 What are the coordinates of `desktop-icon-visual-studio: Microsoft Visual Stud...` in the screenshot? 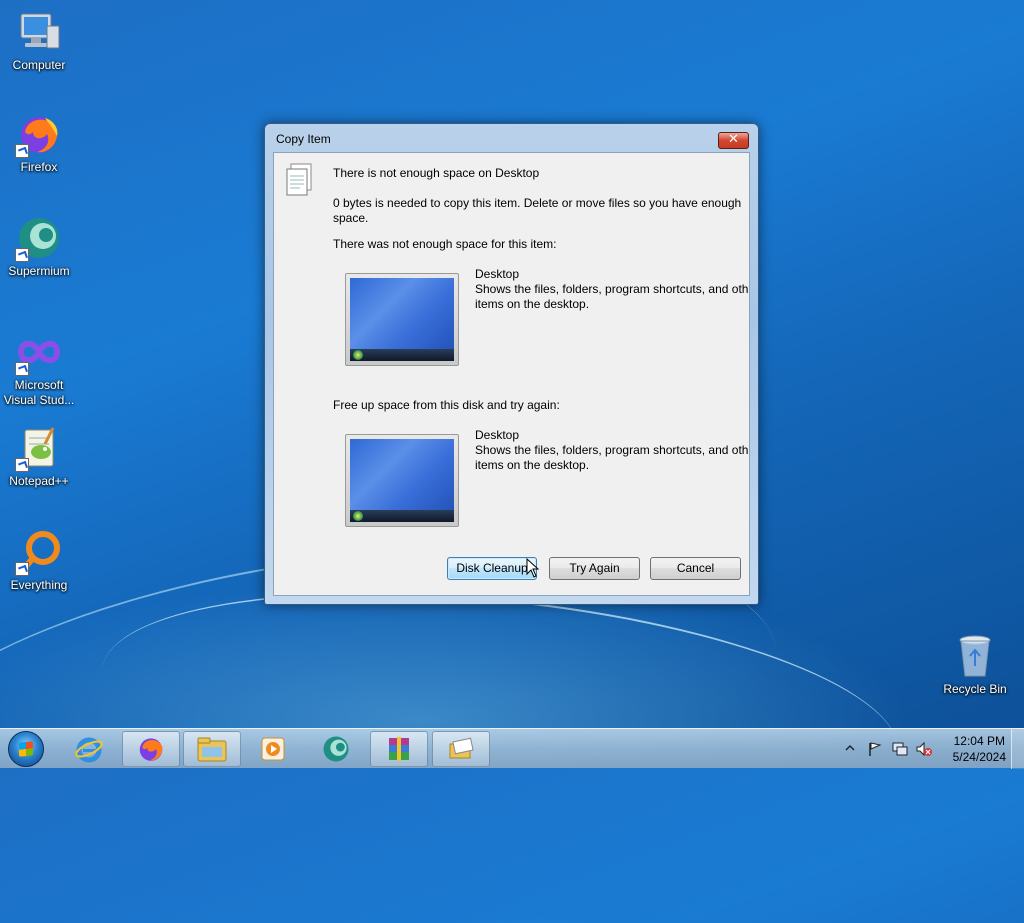 It's located at (39, 368).